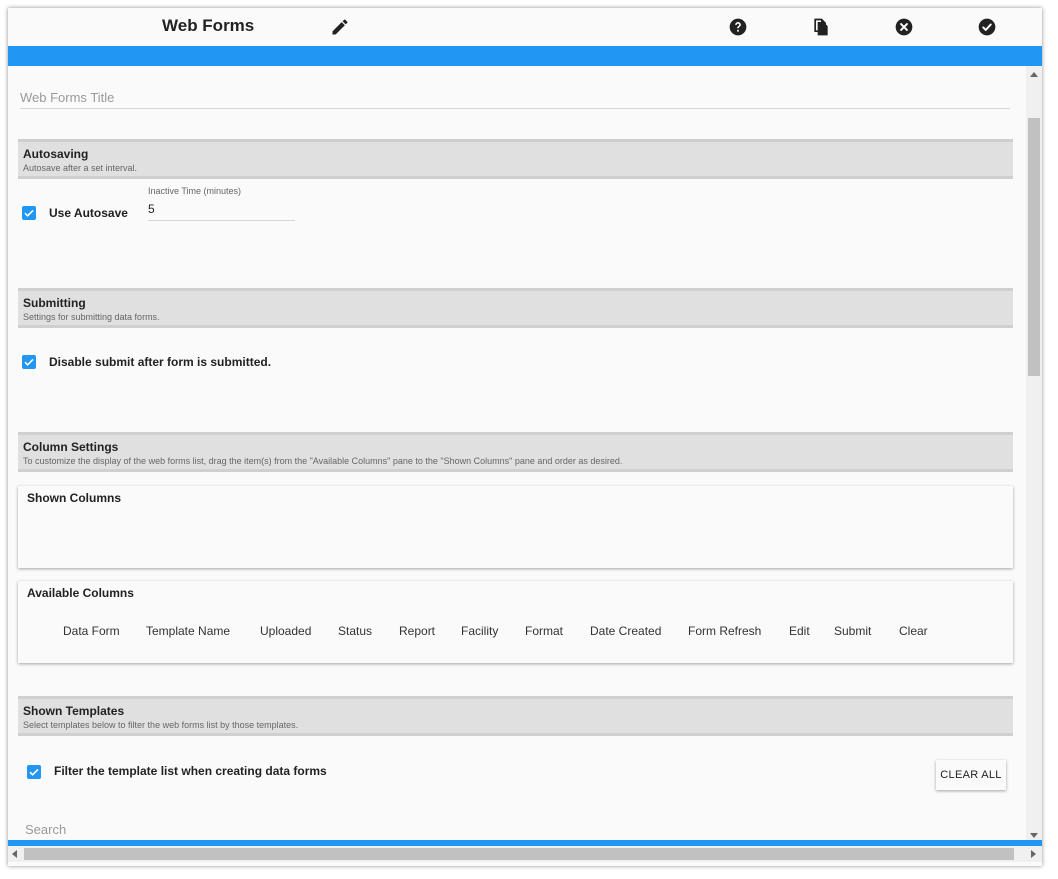  Describe the element at coordinates (14, 854) in the screenshot. I see `scroll-left-icon` at that location.